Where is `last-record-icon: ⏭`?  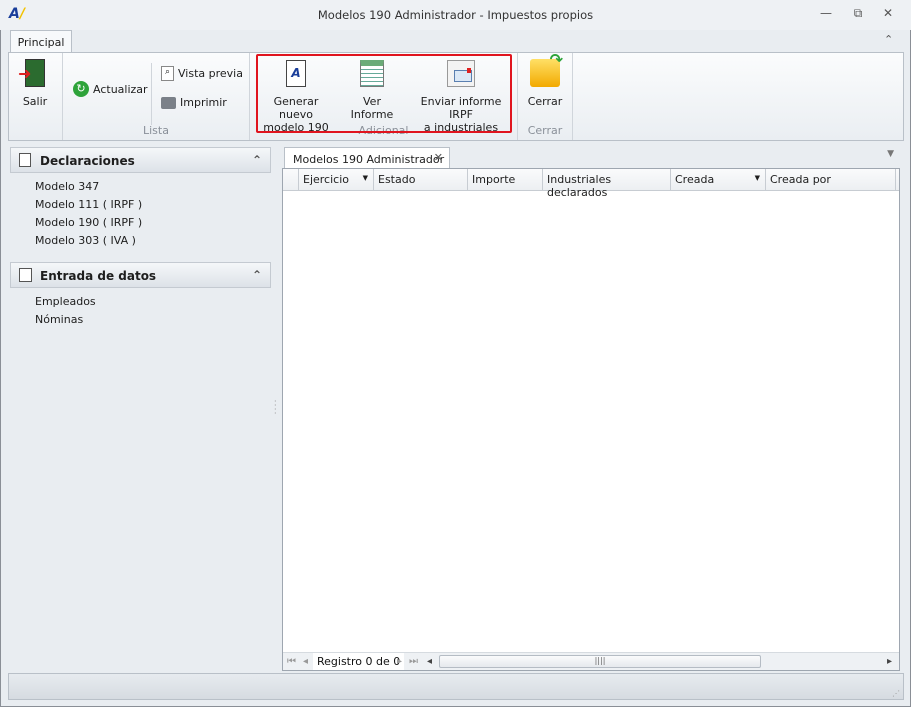 last-record-icon: ⏭ is located at coordinates (413, 661).